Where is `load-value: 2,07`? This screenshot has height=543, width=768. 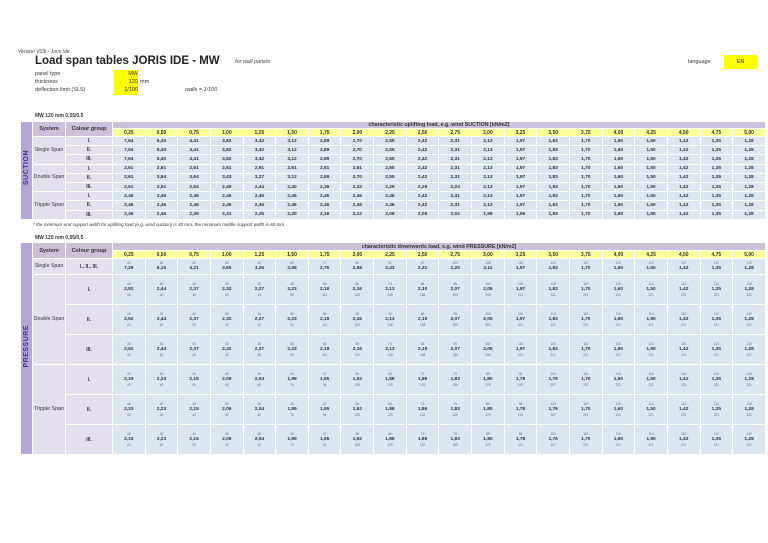
load-value: 2,07 is located at coordinates (455, 349).